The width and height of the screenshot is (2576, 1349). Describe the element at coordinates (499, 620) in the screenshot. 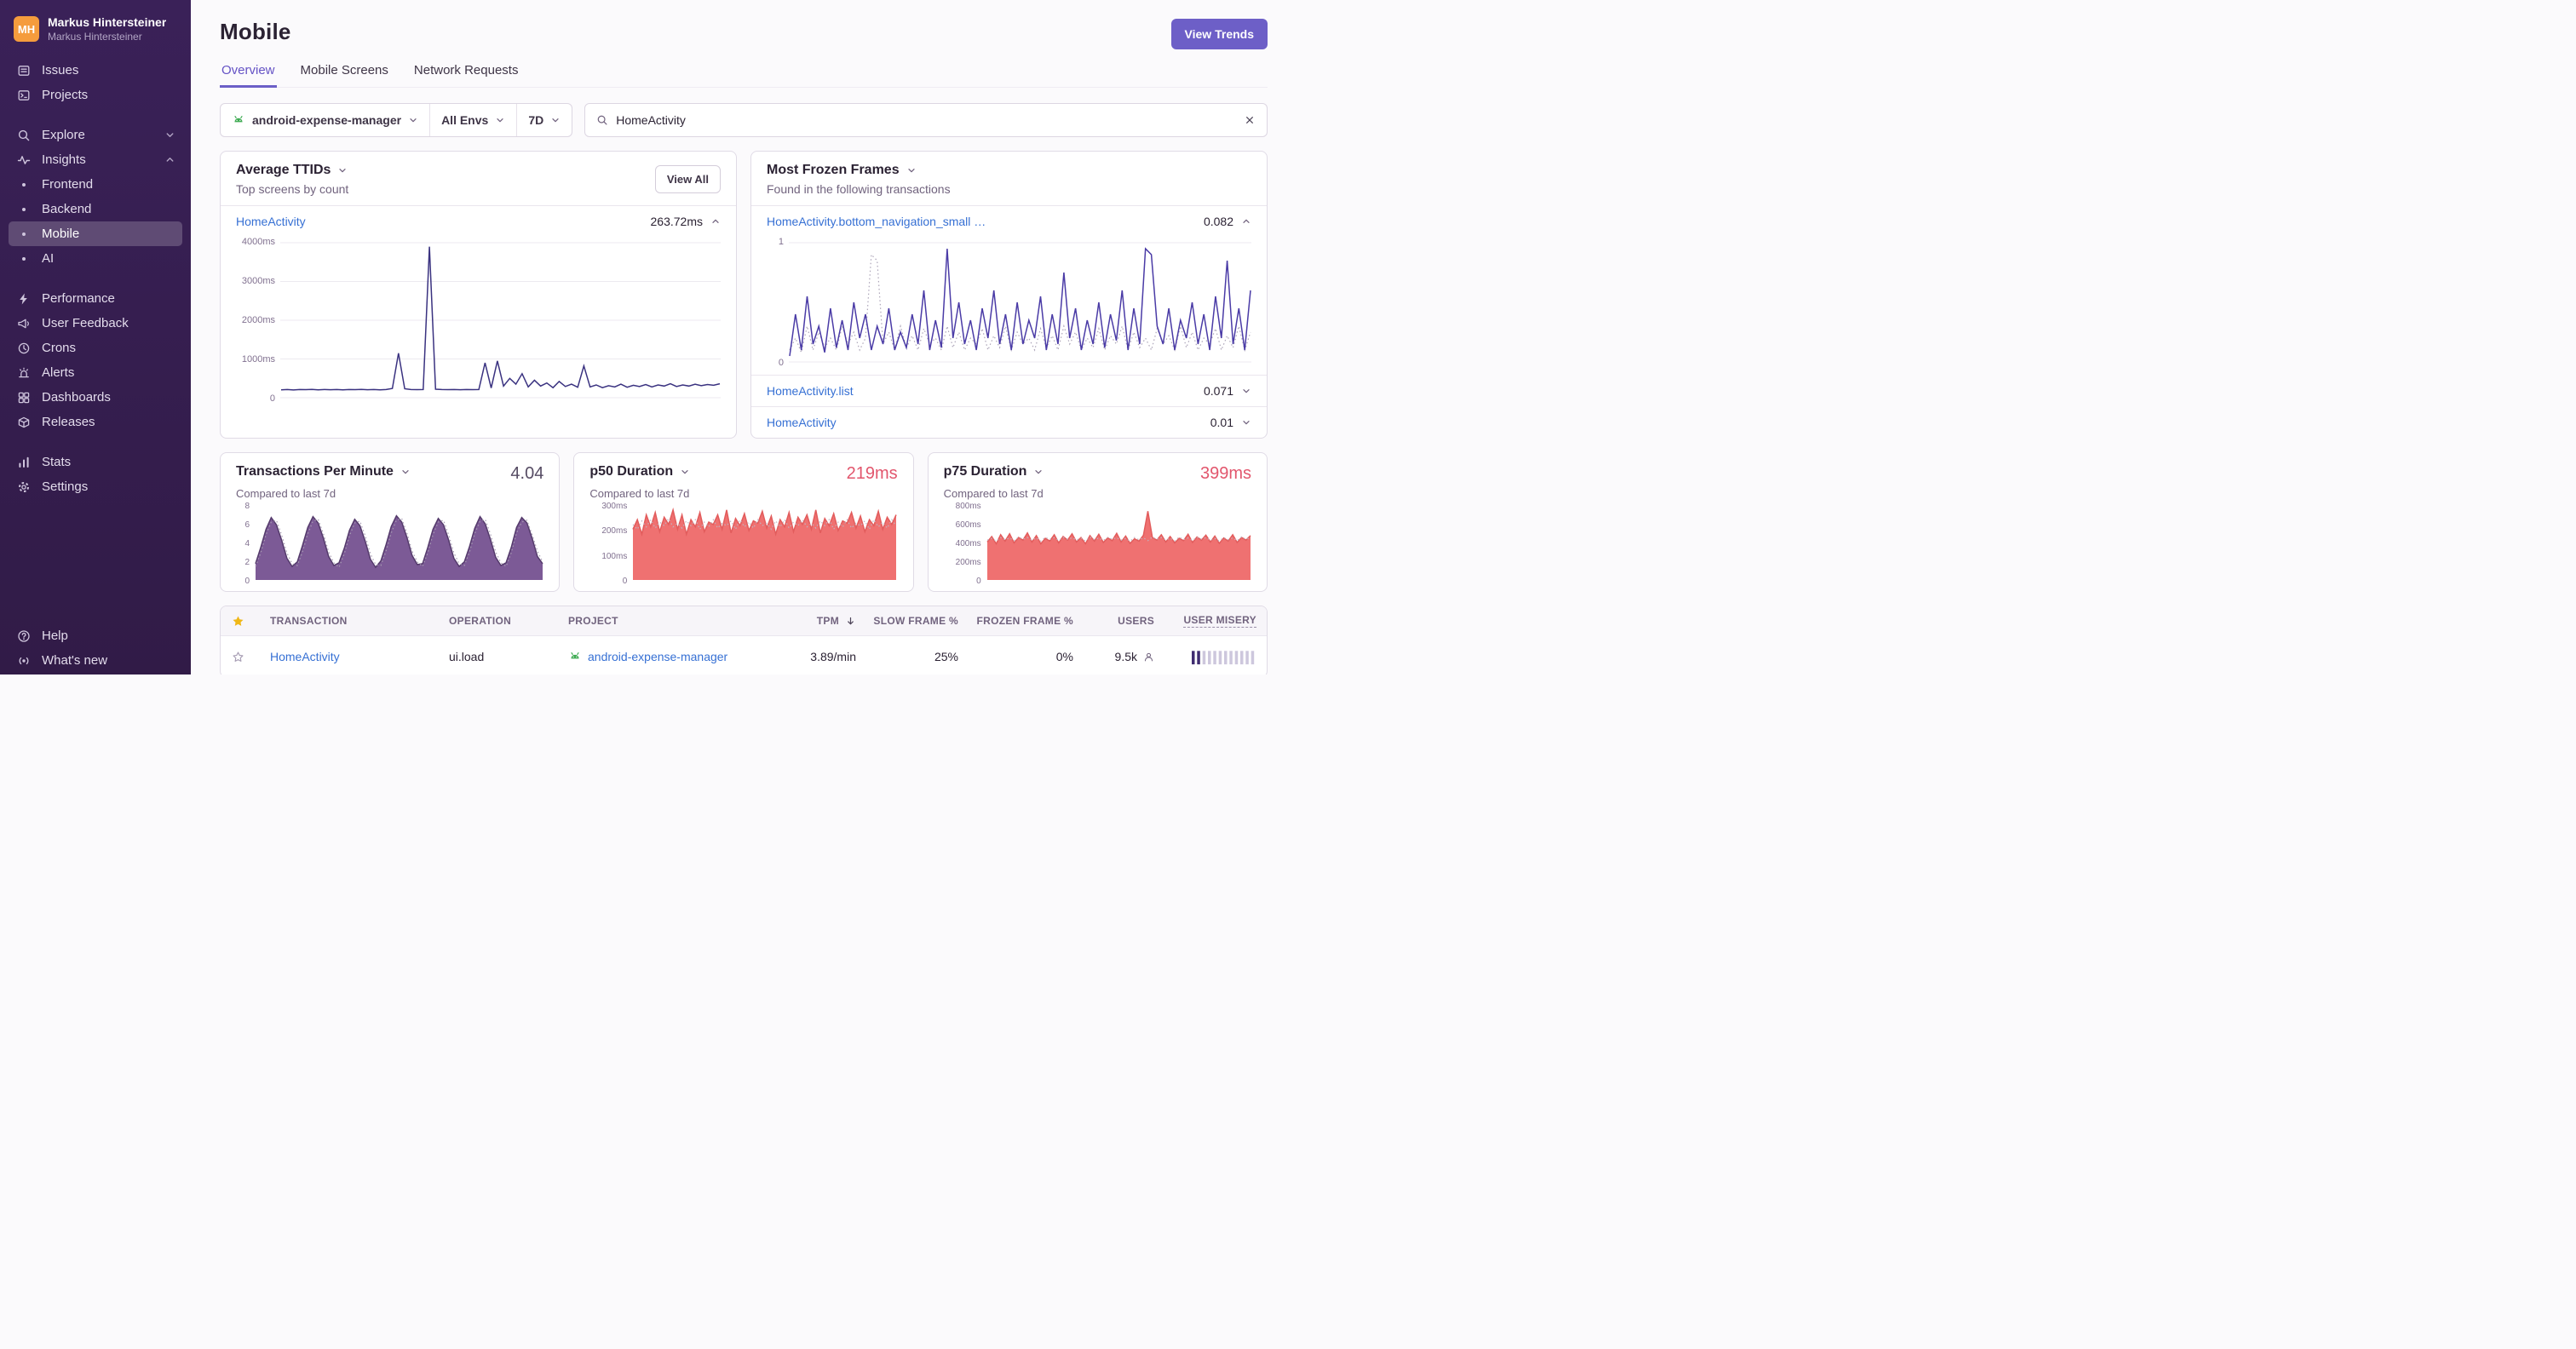

I see `col-operation: OPERATION` at that location.